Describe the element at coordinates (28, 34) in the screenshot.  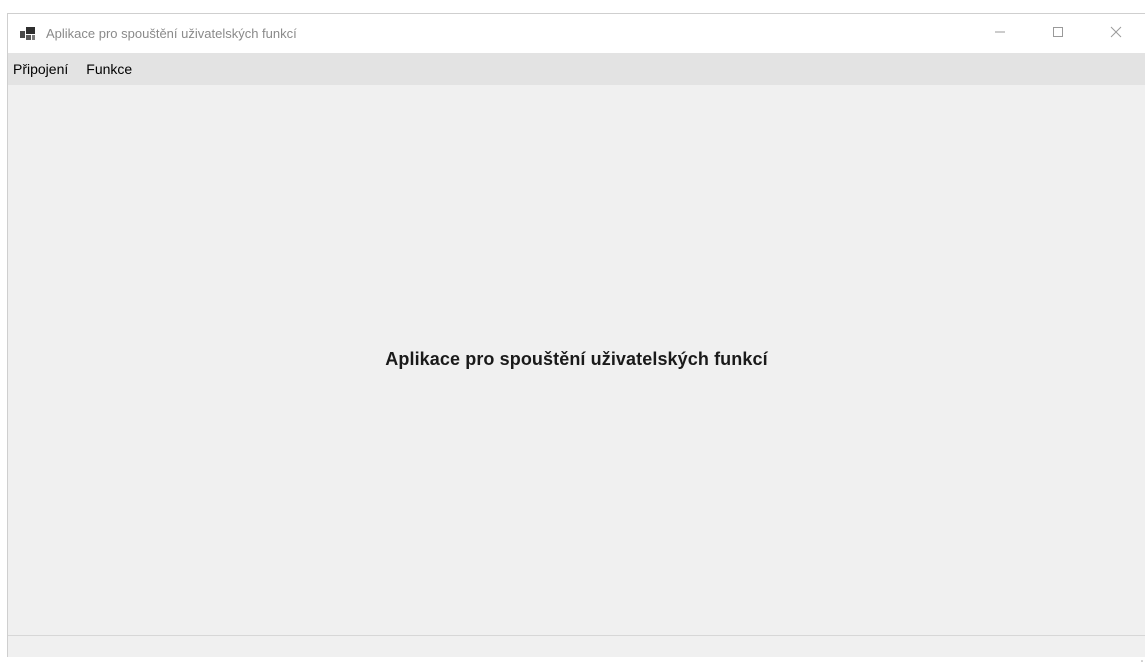
I see `app-window-icon` at that location.